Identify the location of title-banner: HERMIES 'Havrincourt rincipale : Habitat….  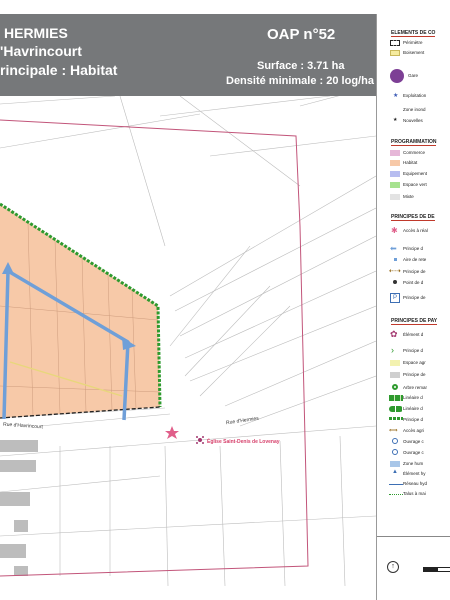
(188, 55).